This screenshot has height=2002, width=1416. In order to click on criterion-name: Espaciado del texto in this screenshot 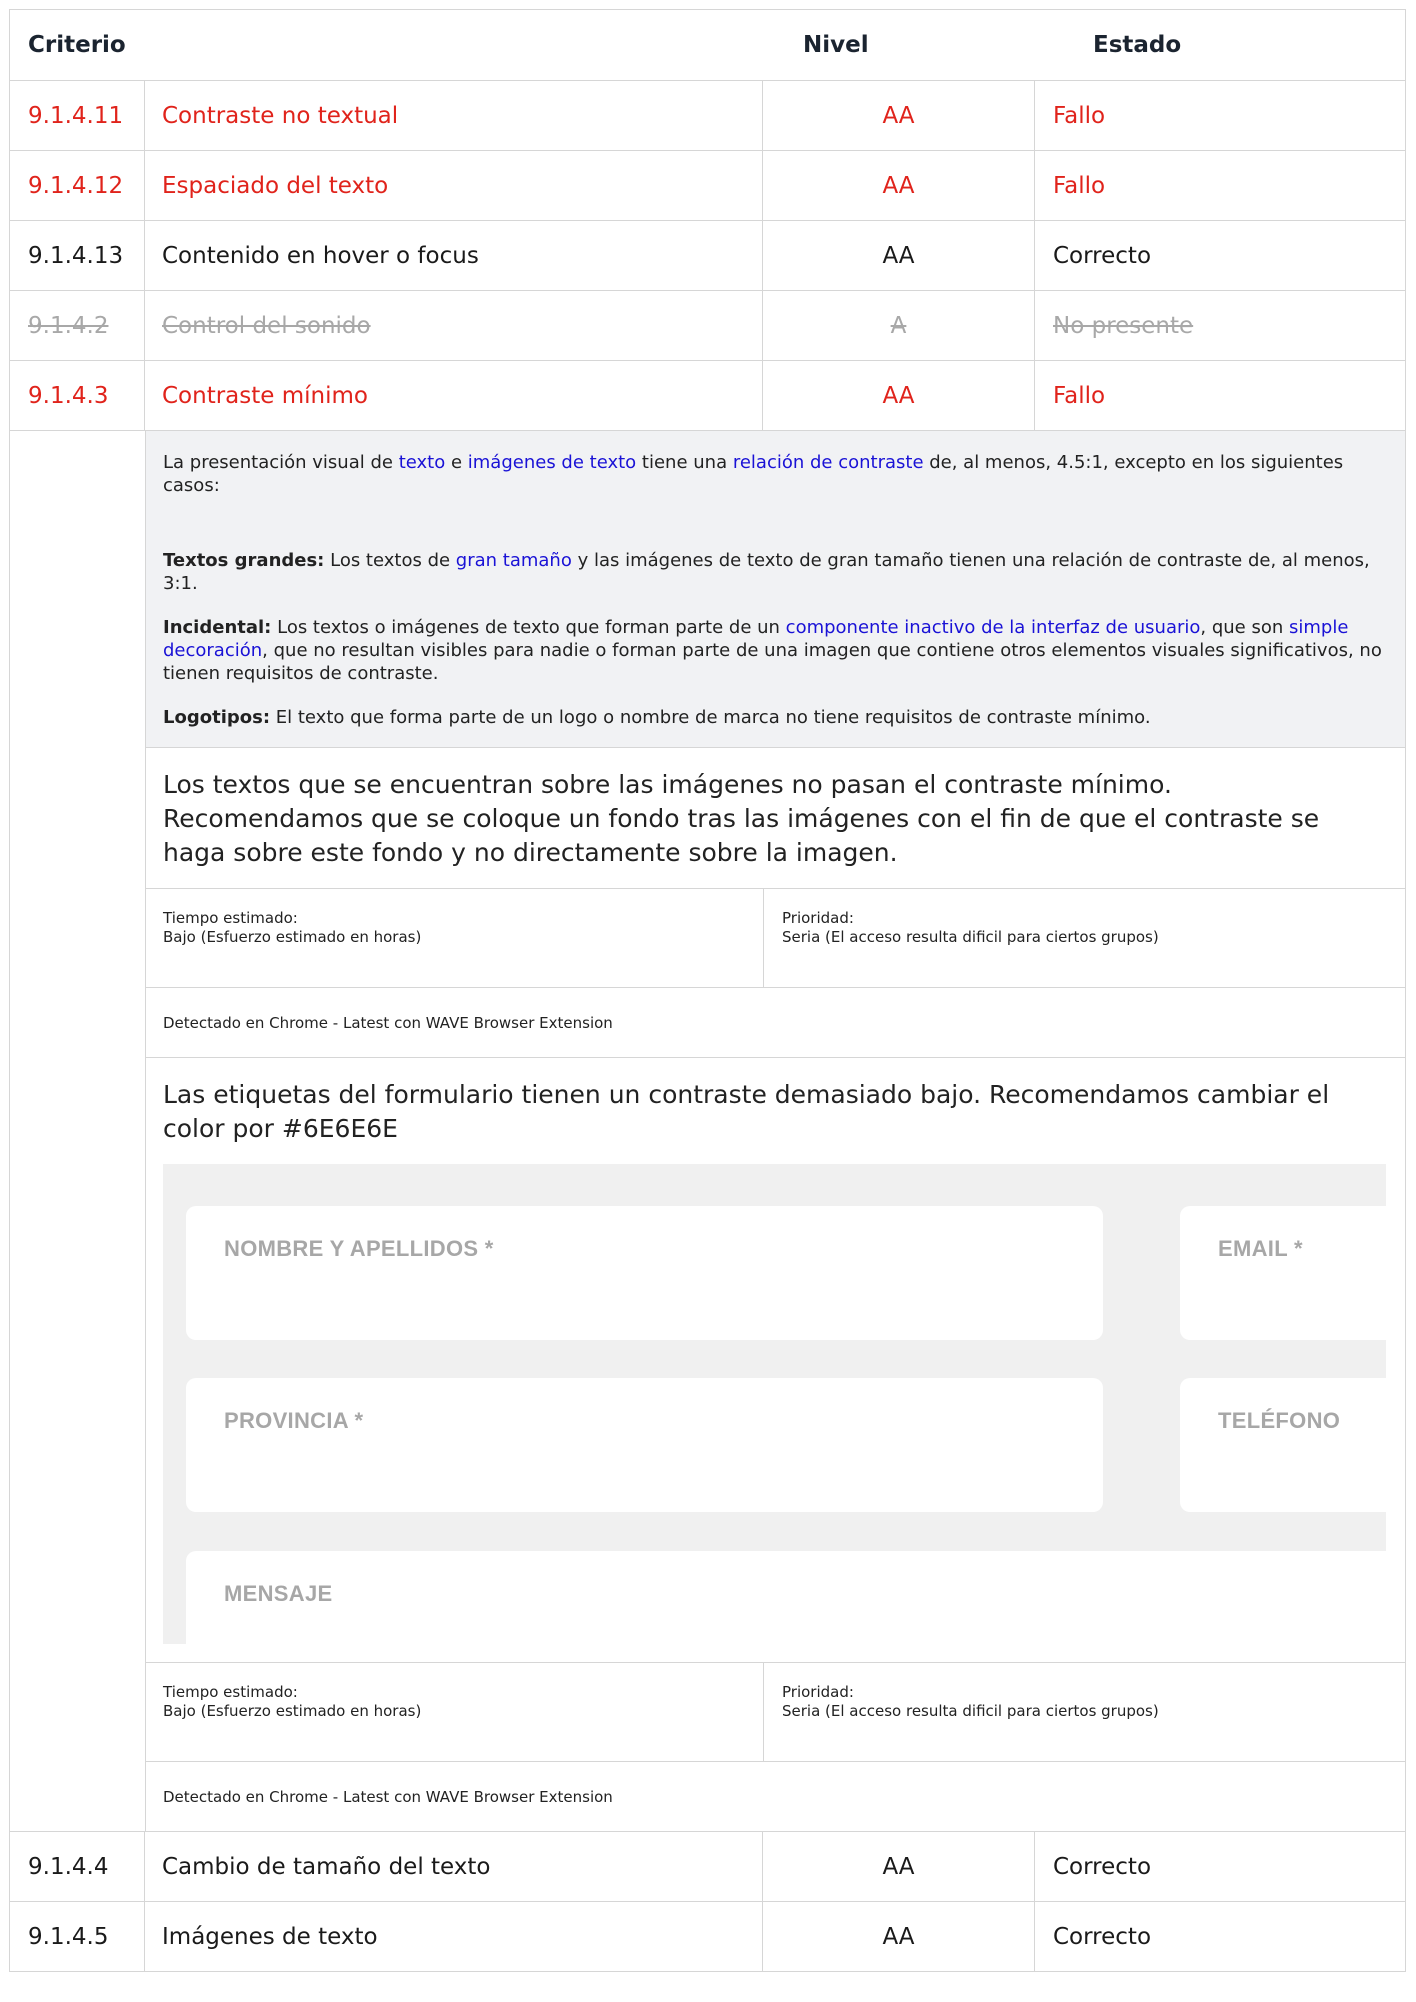, I will do `click(454, 185)`.